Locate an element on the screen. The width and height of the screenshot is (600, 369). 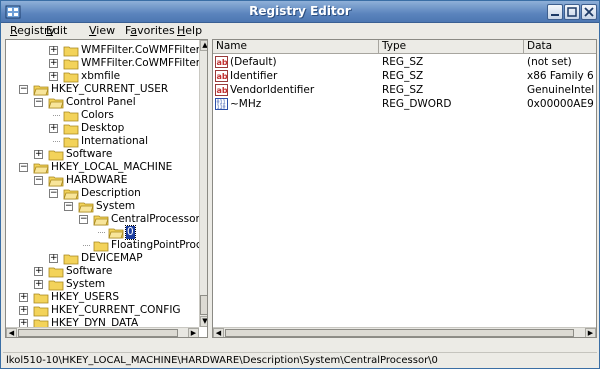
title-bar: Registry Editor is located at coordinates (300, 12).